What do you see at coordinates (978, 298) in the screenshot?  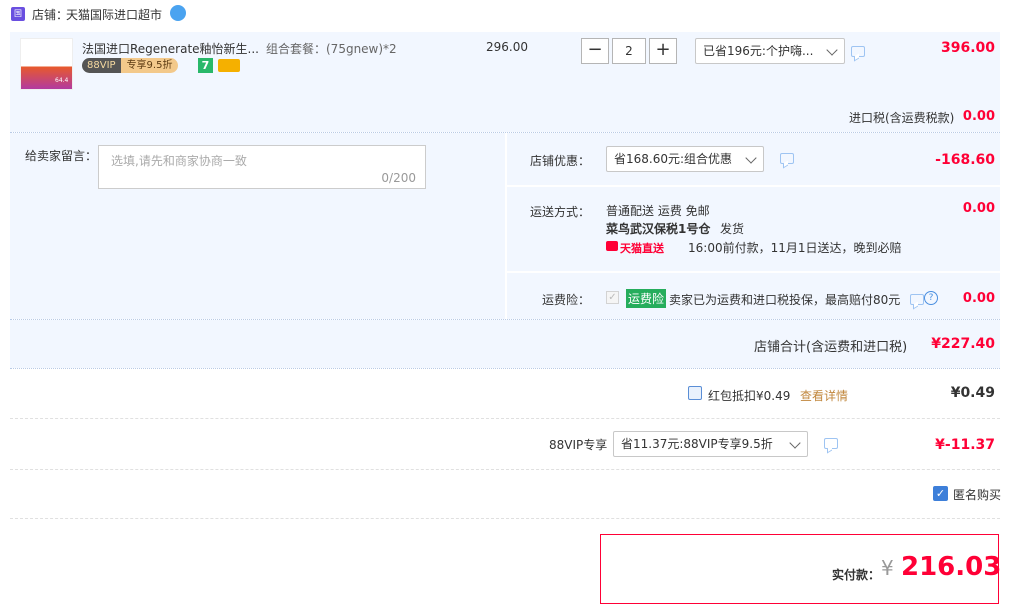 I see `insurance-value: 0.00` at bounding box center [978, 298].